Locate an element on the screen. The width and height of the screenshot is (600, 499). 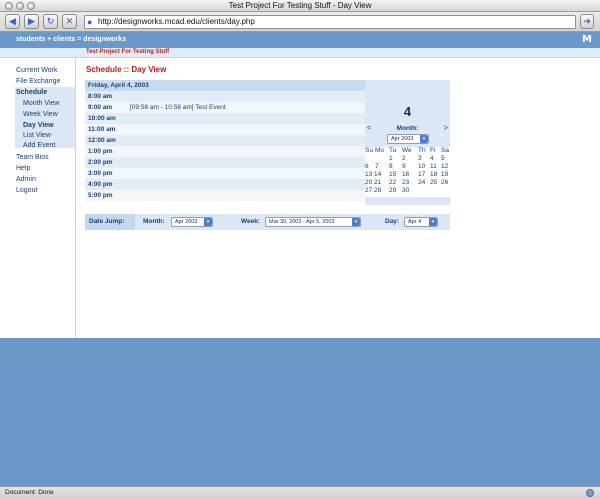
calendar-day: 30 is located at coordinates (409, 190).